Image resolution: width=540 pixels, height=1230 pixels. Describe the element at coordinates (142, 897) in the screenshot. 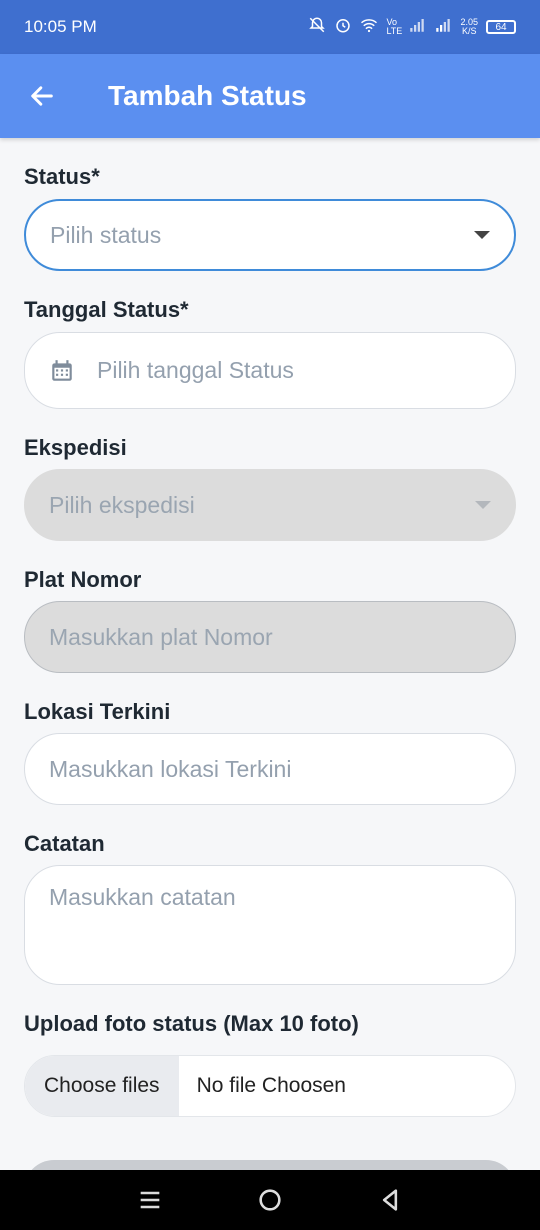

I see `catatan-placeholder: Masukkan catatan` at that location.